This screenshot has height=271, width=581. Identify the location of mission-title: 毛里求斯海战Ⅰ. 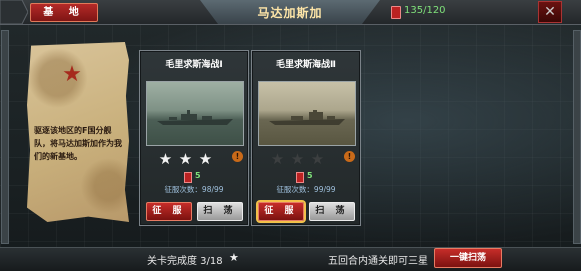
(194, 65).